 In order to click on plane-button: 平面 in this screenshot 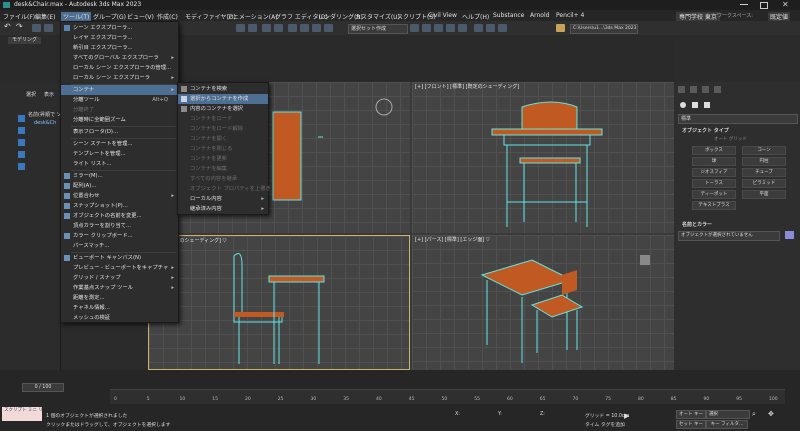, I will do `click(764, 194)`.